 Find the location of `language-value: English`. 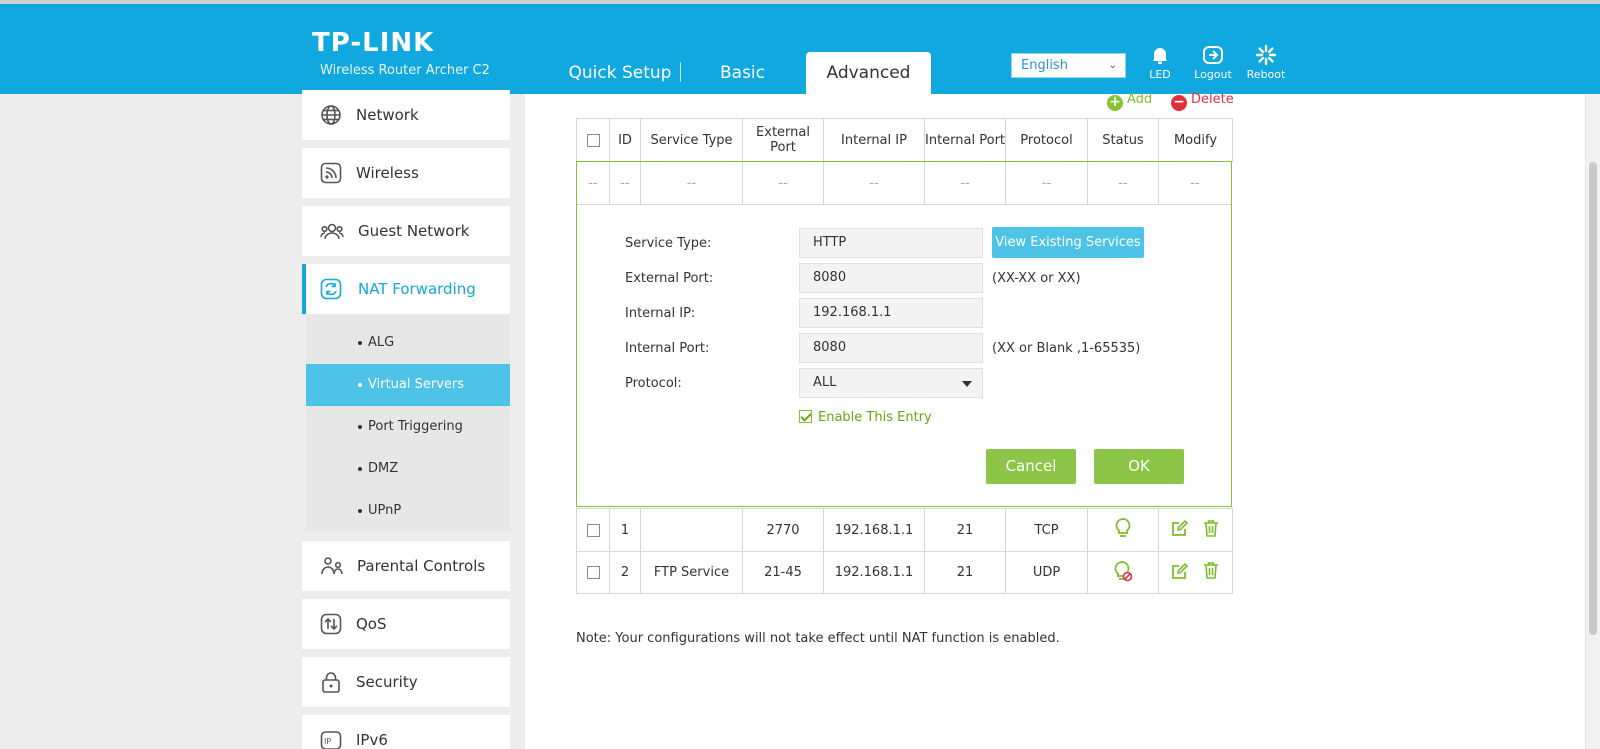

language-value: English is located at coordinates (1044, 65).